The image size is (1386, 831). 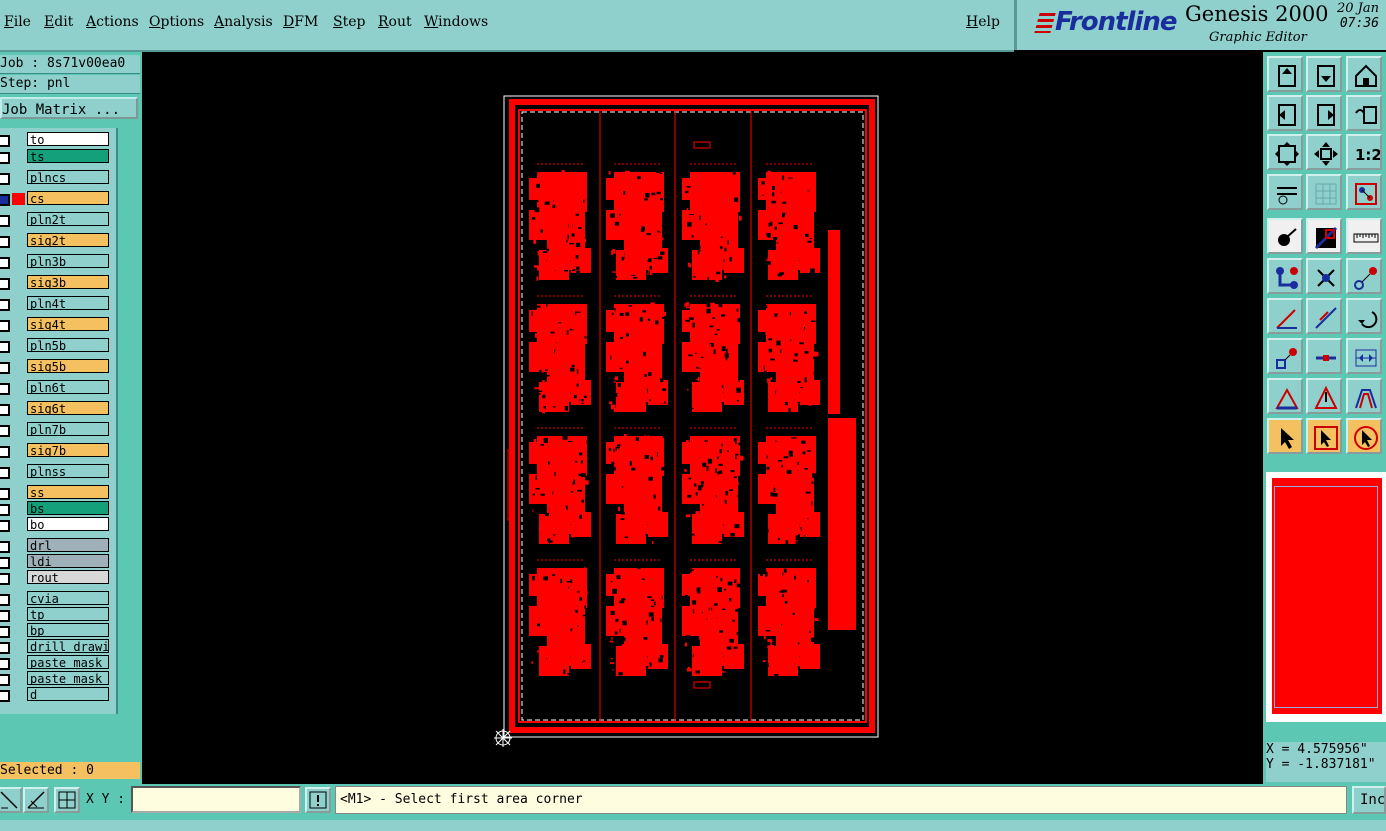 I want to click on layer-name: plncs, so click(x=68, y=177).